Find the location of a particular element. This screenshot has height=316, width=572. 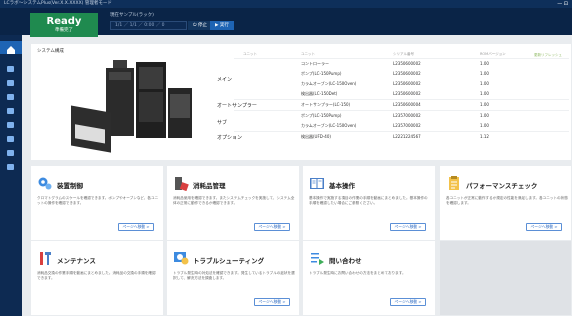

troubleshooting-icon is located at coordinates (181, 258).